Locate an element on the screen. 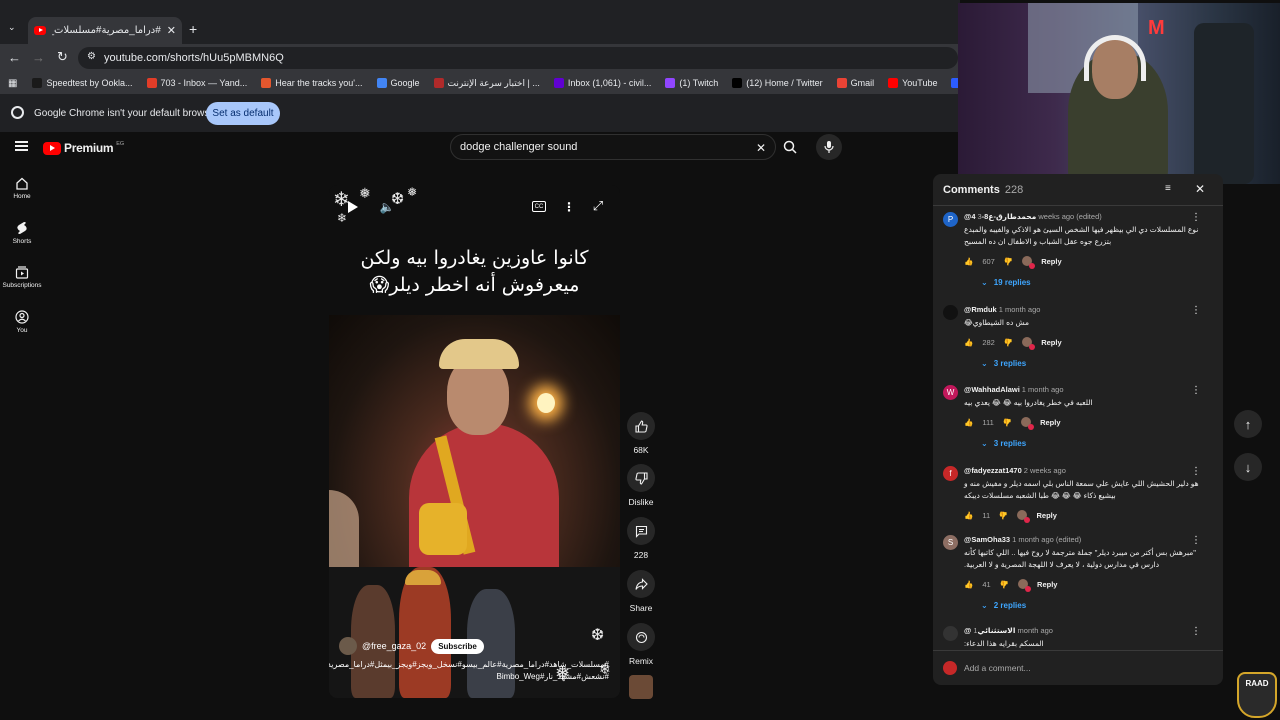  set-default-button: Set as default is located at coordinates (243, 113).